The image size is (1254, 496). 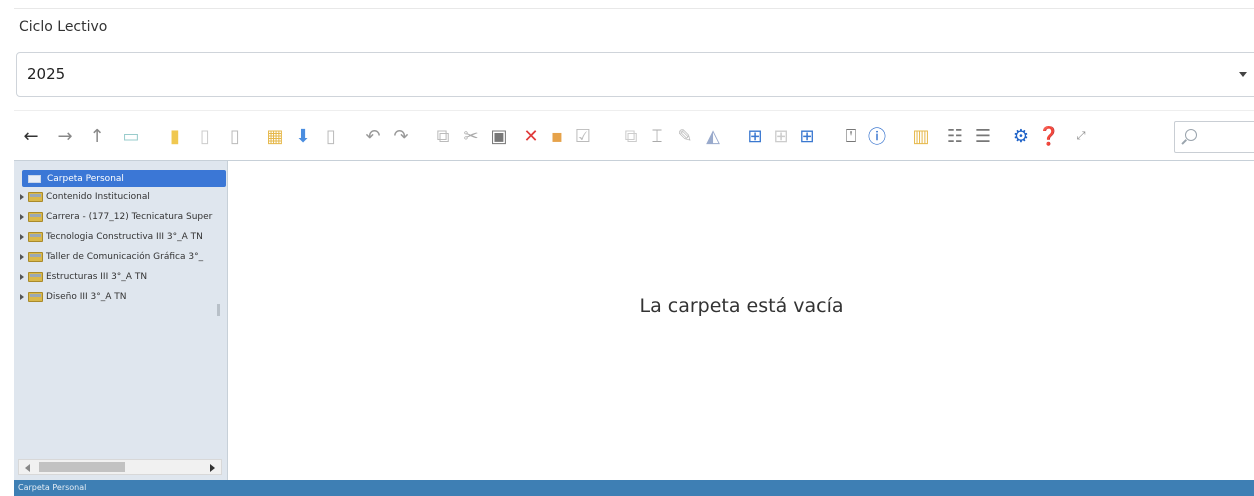 I want to click on grid-view-icon: ⊞, so click(x=755, y=136).